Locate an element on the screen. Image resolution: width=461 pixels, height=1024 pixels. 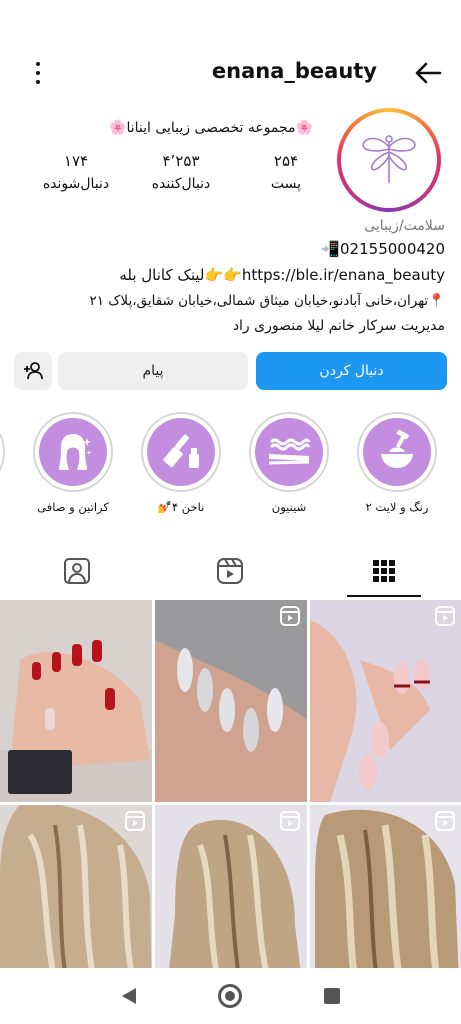
stat-value: ۴٬۲۵۳ is located at coordinates (181, 161).